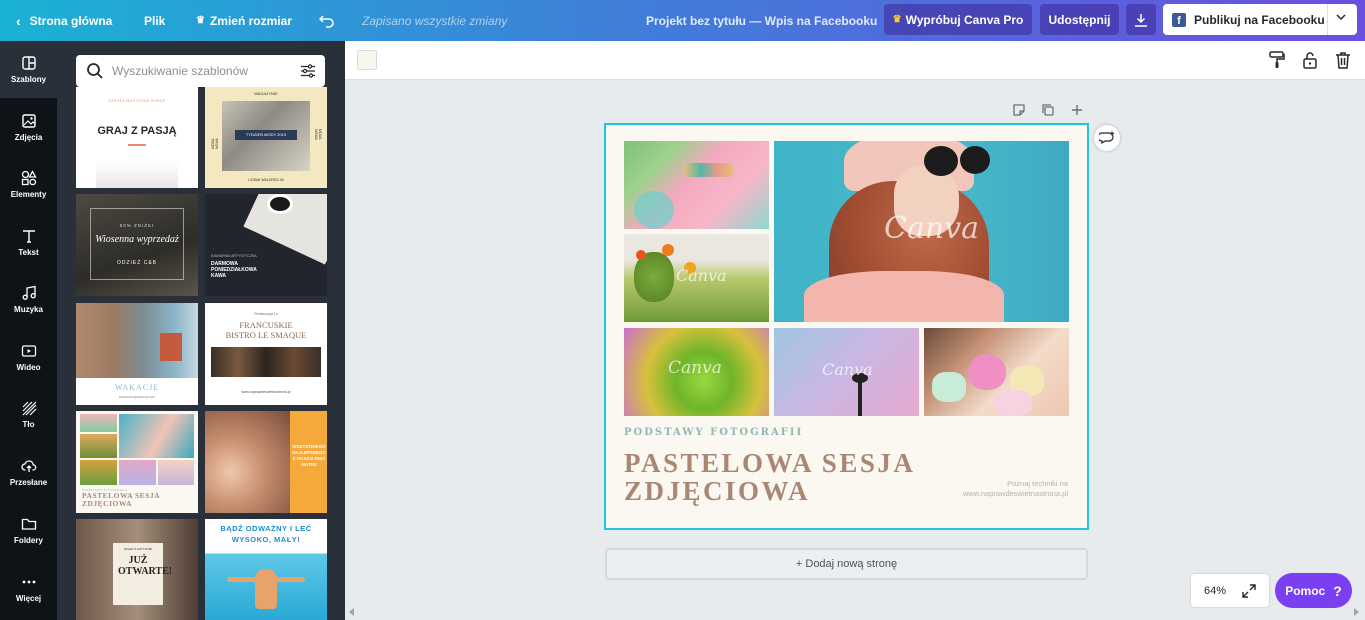  What do you see at coordinates (266, 93) in the screenshot?
I see `template-kicker: MAGAZYNIE` at bounding box center [266, 93].